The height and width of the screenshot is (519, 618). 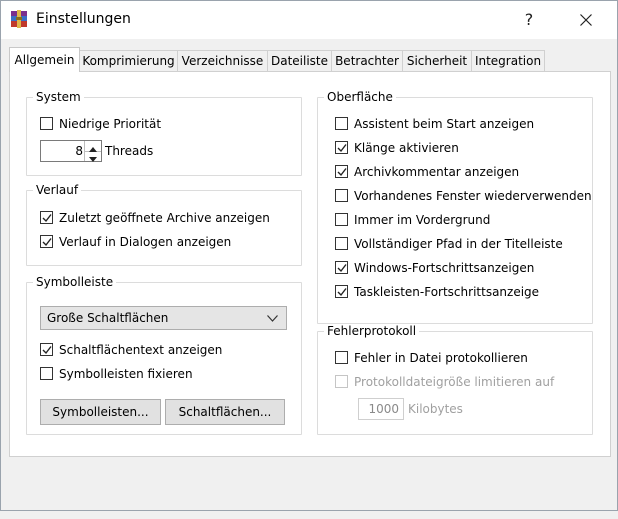 I want to click on threads-spinner: 8, so click(x=71, y=151).